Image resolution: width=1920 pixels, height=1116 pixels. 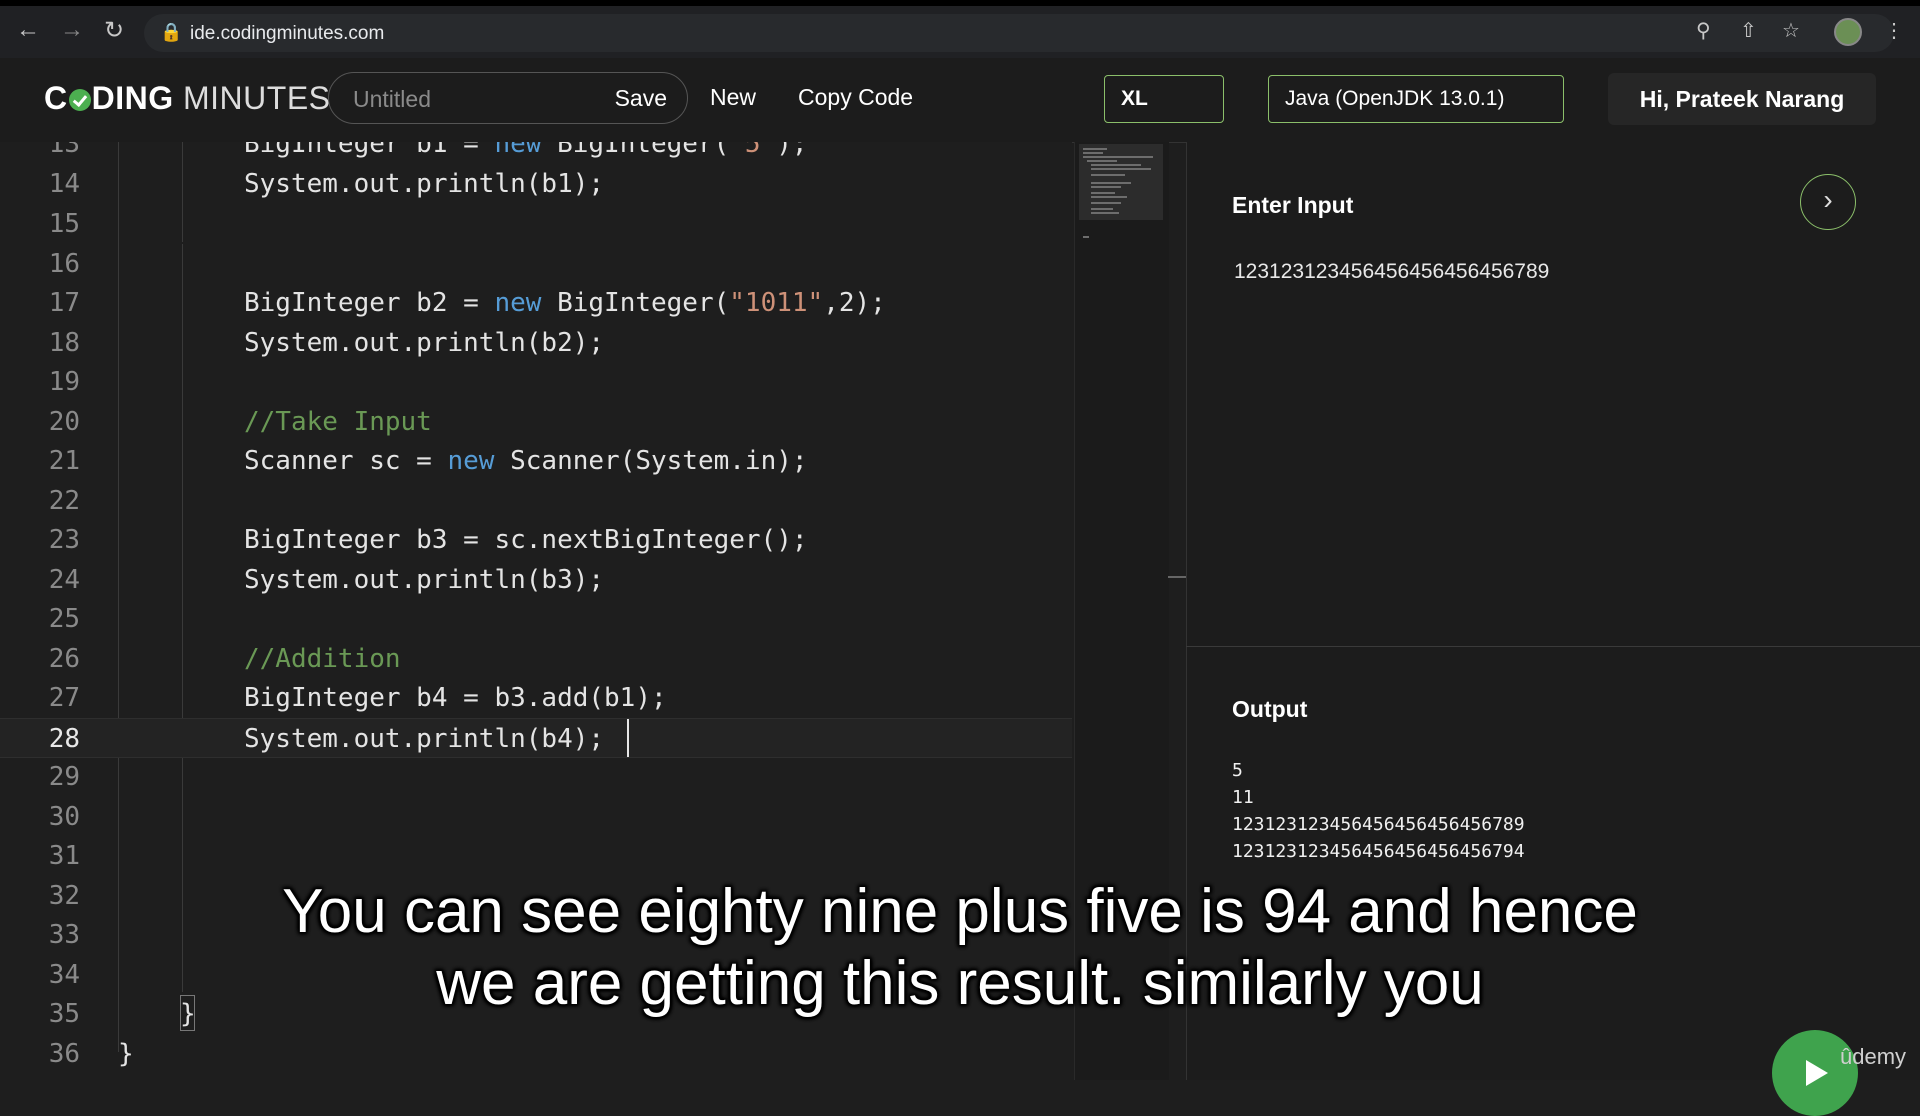 What do you see at coordinates (641, 98) in the screenshot?
I see `save-button: Save` at bounding box center [641, 98].